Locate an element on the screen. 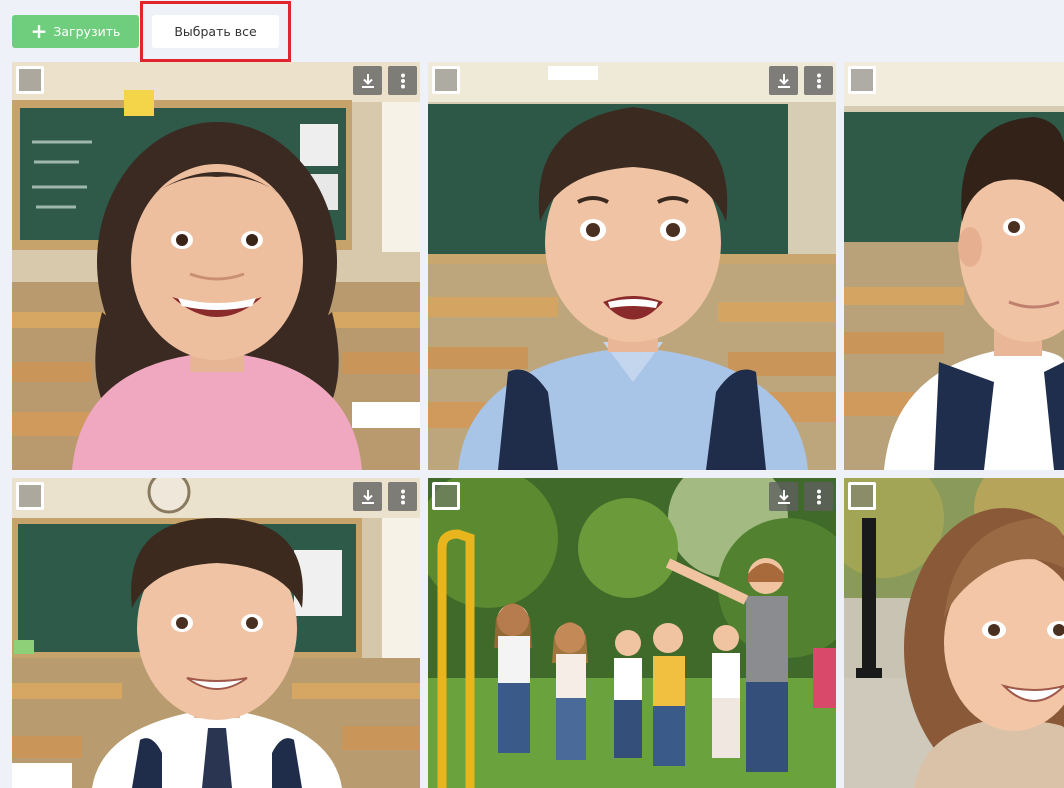 The image size is (1064, 788). plus-icon: + is located at coordinates (39, 30).